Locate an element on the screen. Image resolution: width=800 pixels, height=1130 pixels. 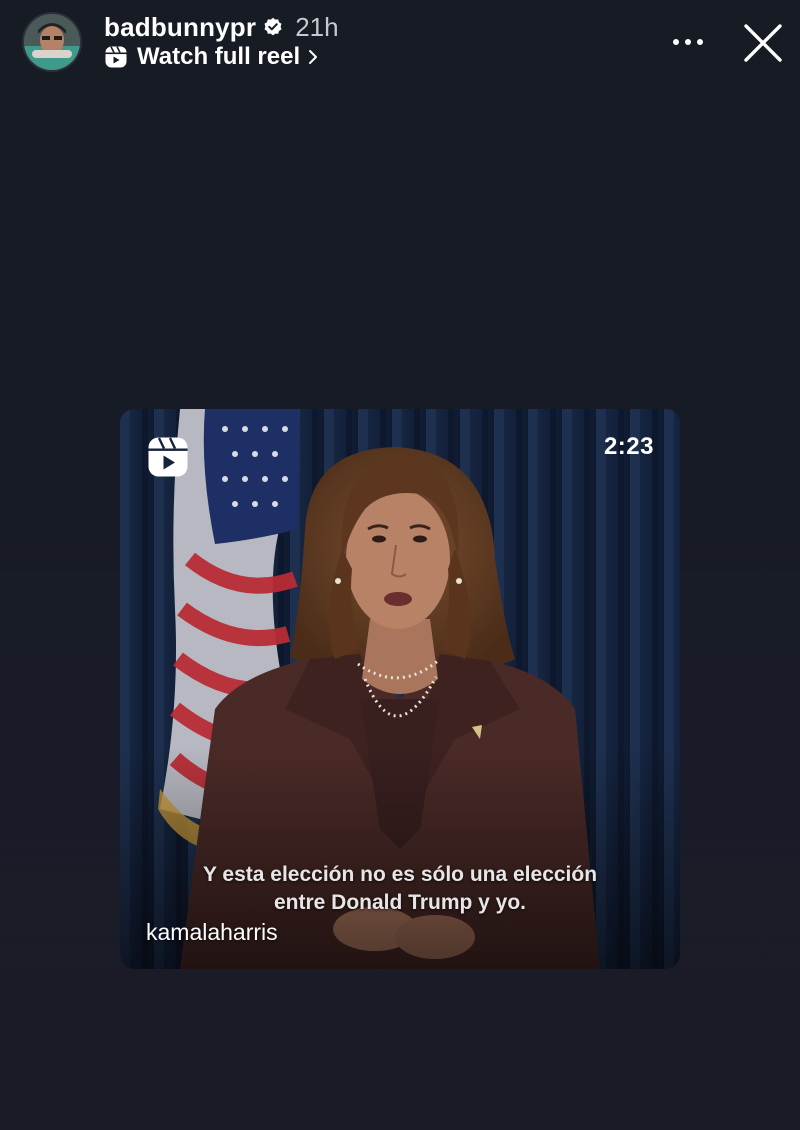
reel-duration: 2:23 is located at coordinates (628, 446).